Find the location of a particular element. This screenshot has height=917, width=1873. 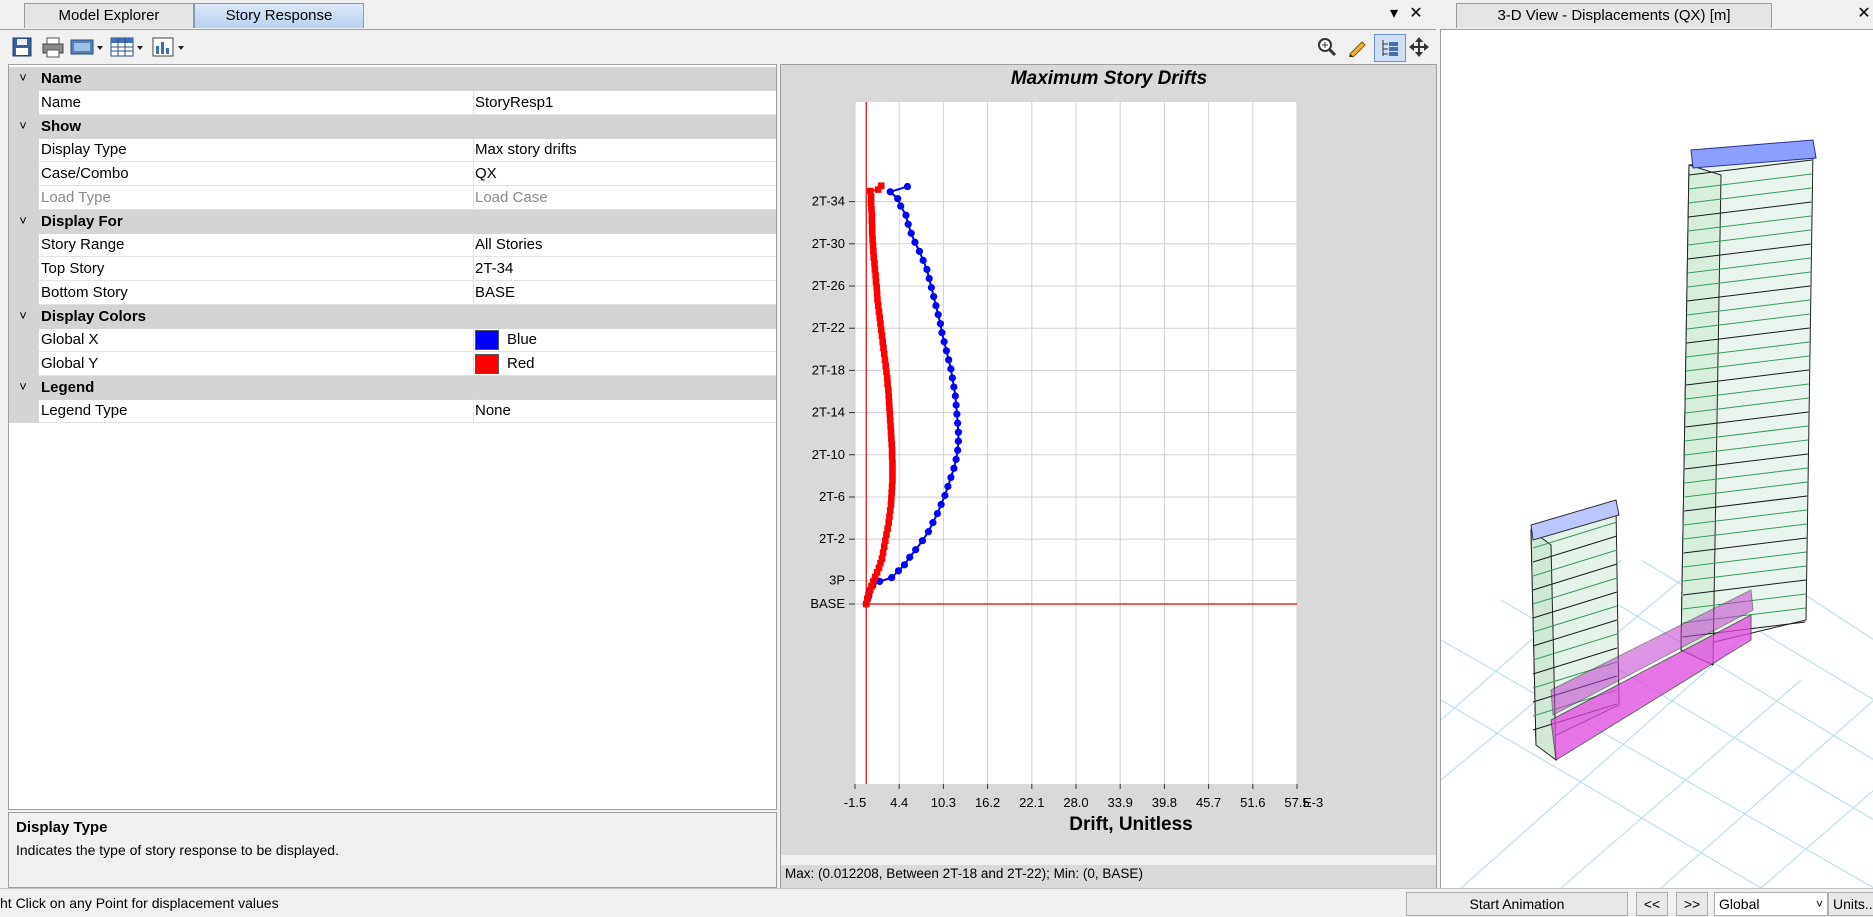

pencil-icon is located at coordinates (1357, 47).